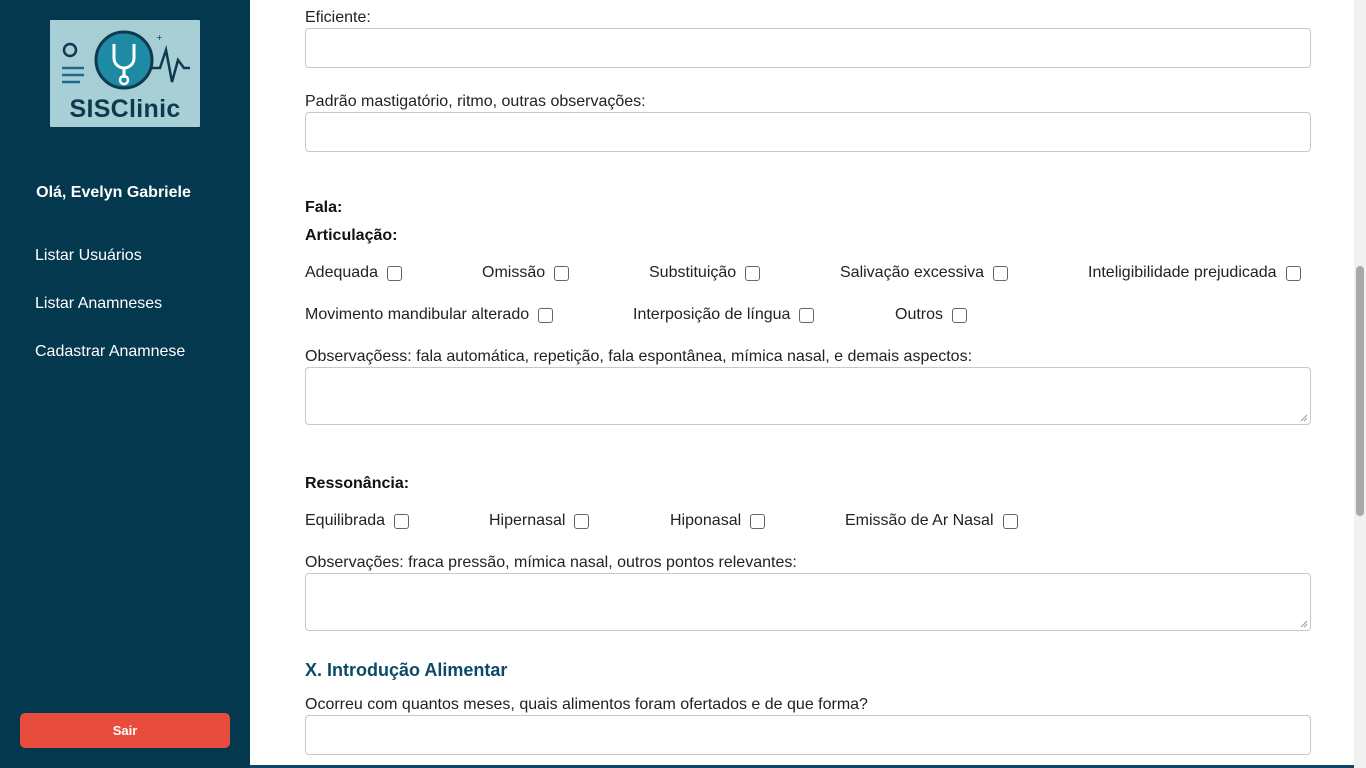 The width and height of the screenshot is (1366, 768). I want to click on option-label: Substituição, so click(693, 272).